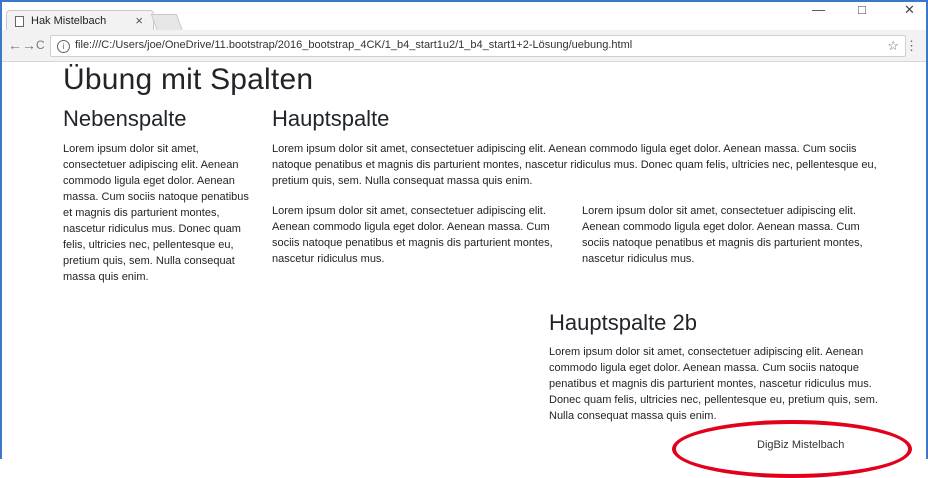 The image size is (928, 478). What do you see at coordinates (331, 118) in the screenshot?
I see `hauptspalte-heading: Hauptspalte` at bounding box center [331, 118].